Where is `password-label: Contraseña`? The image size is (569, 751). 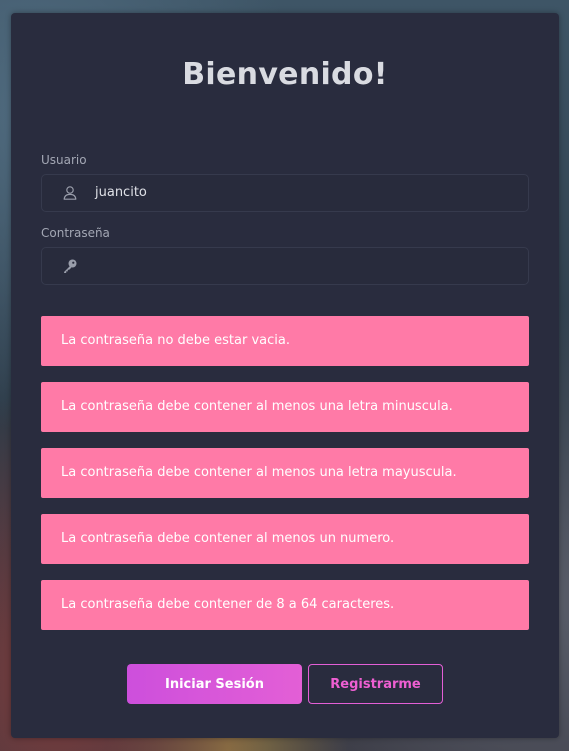 password-label: Contraseña is located at coordinates (75, 233).